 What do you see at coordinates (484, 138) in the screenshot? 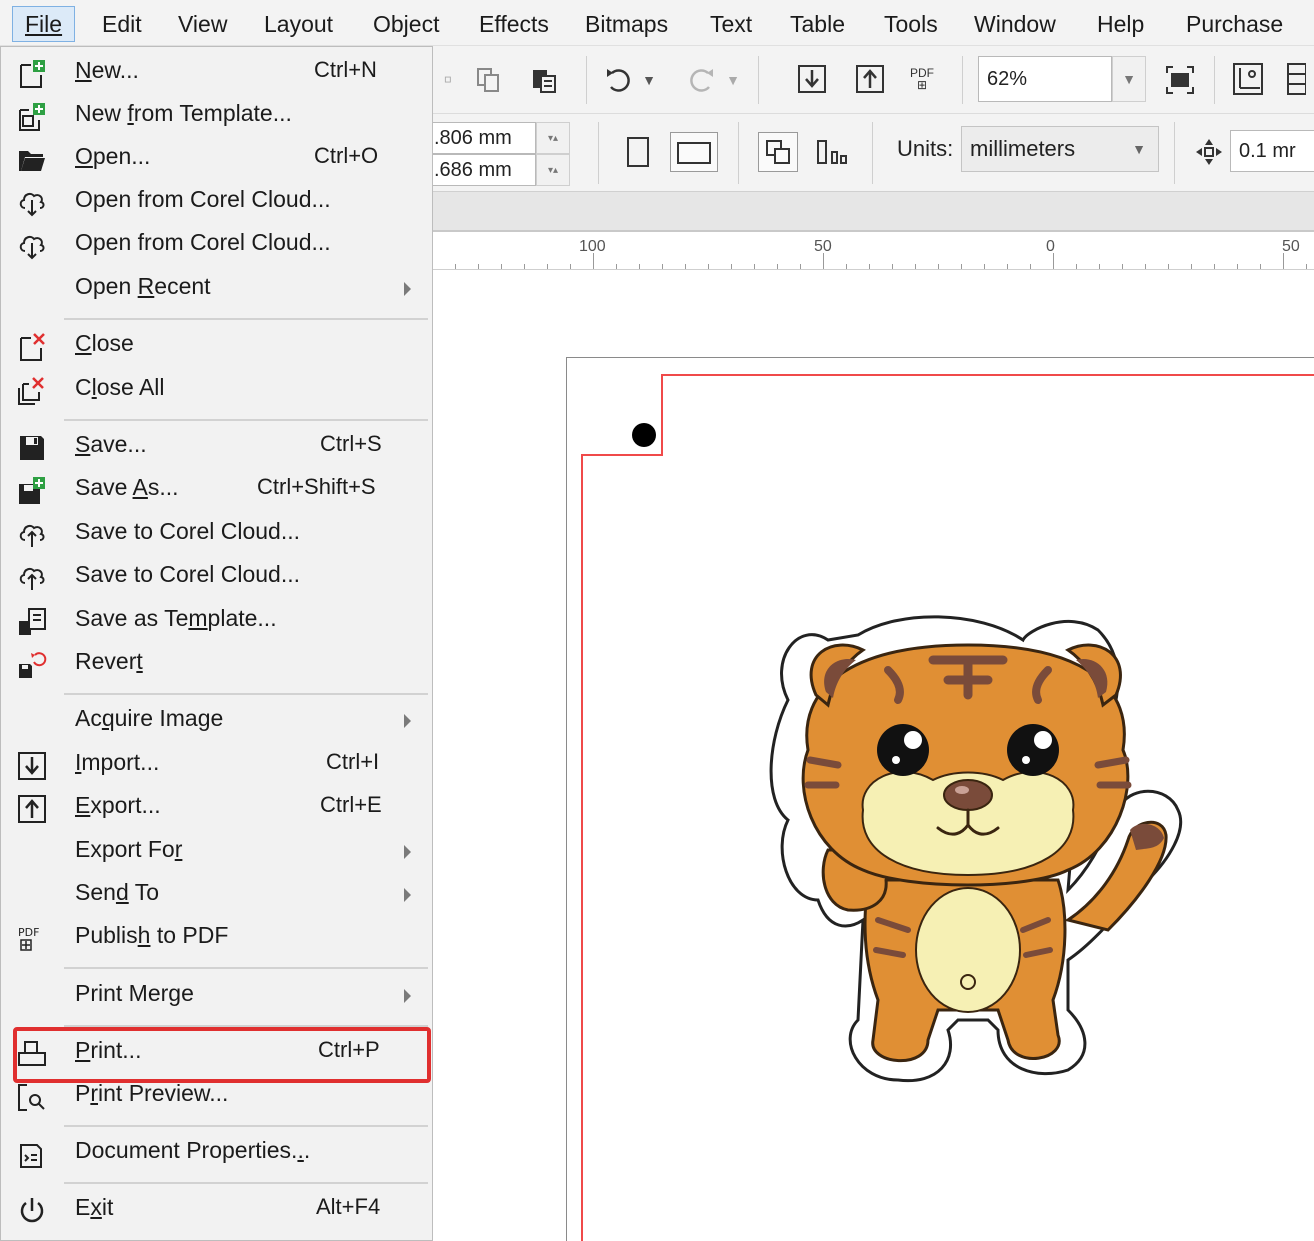
I see `position-x-field: .806 mm` at bounding box center [484, 138].